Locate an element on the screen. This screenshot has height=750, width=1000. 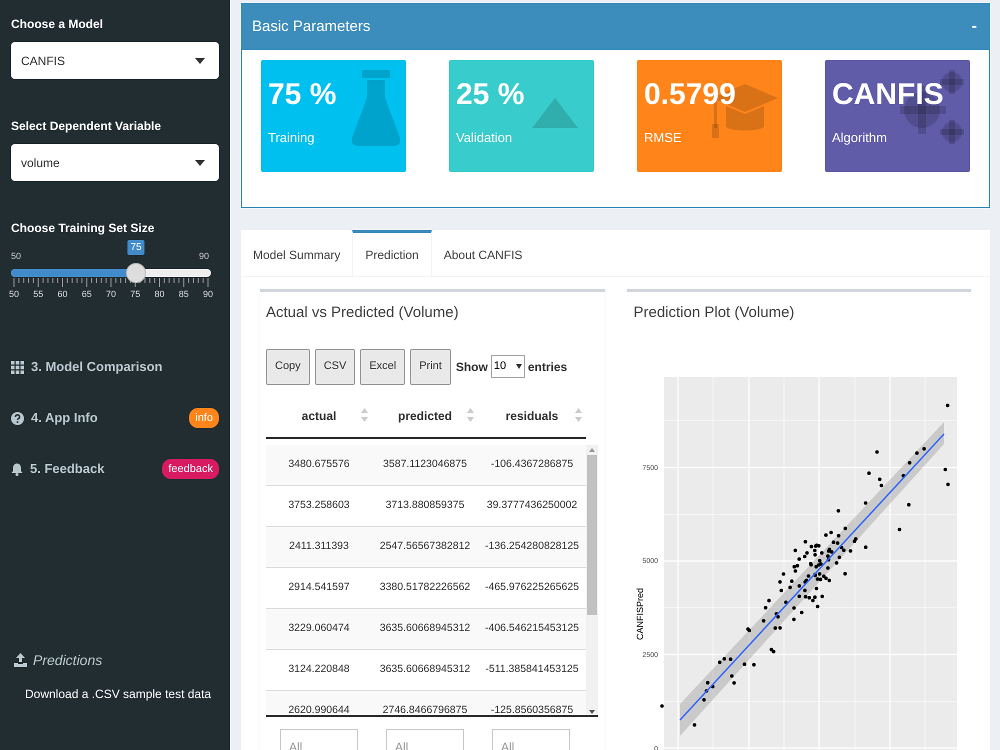
upload-icon is located at coordinates (20, 660).